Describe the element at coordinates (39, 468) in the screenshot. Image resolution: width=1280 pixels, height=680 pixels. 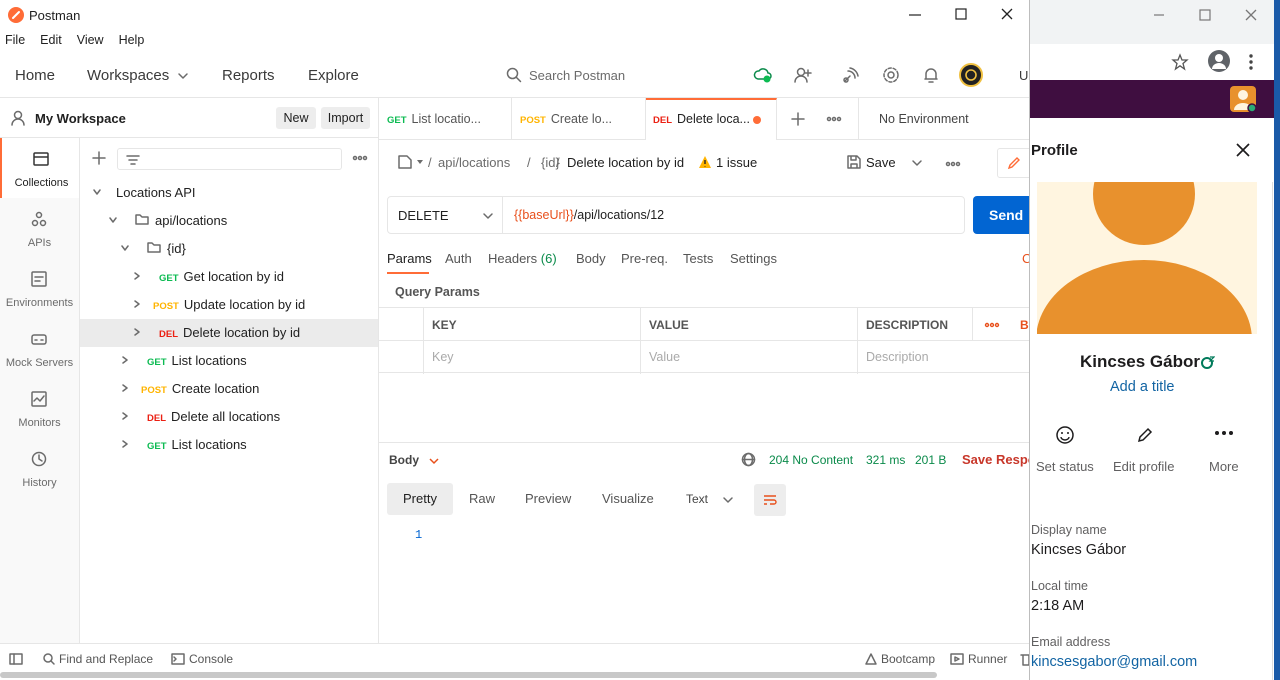
I see `sidebar-item-history: History` at that location.